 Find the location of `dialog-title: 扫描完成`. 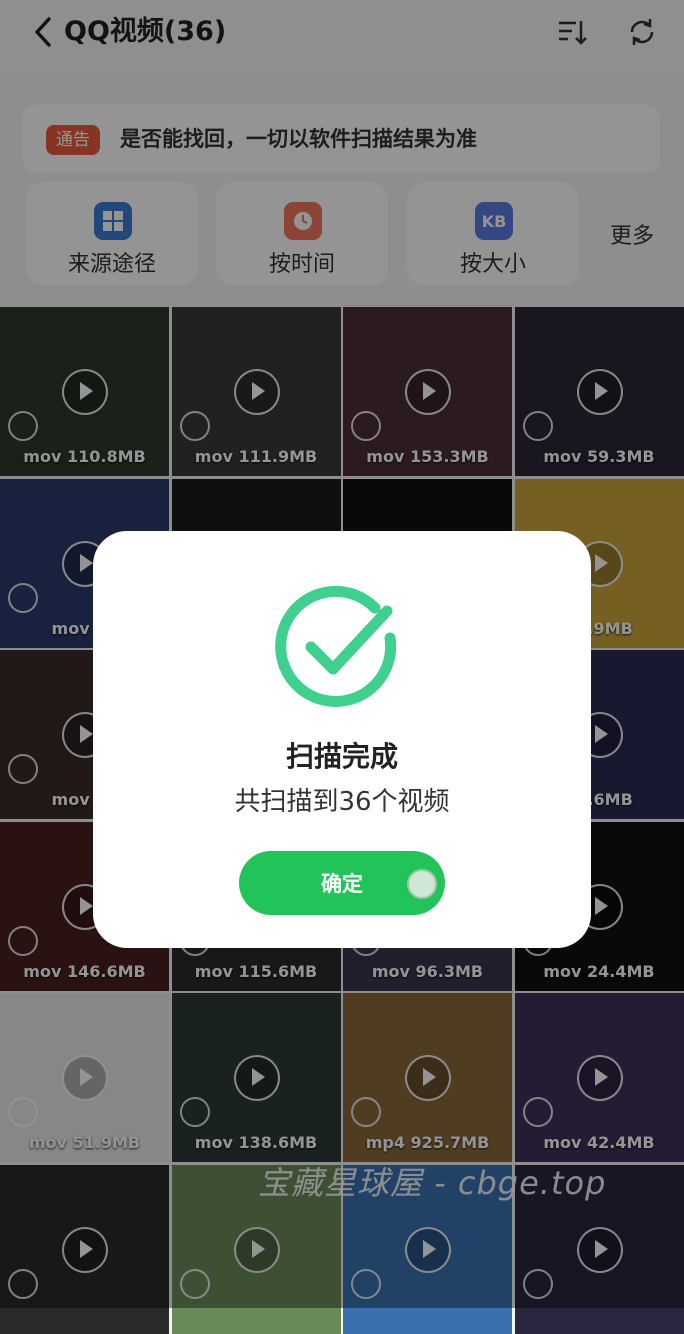

dialog-title: 扫描完成 is located at coordinates (341, 756).